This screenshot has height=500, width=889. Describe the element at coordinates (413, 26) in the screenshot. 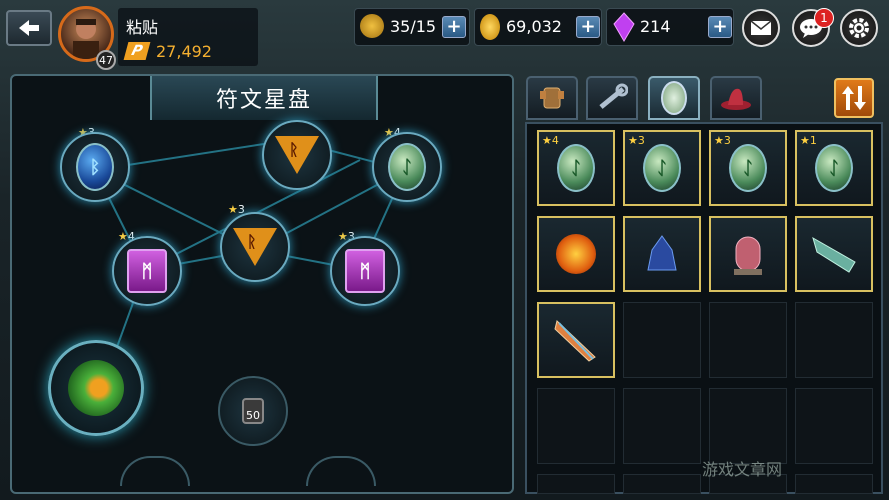

I see `stamina-value: 35/15` at that location.